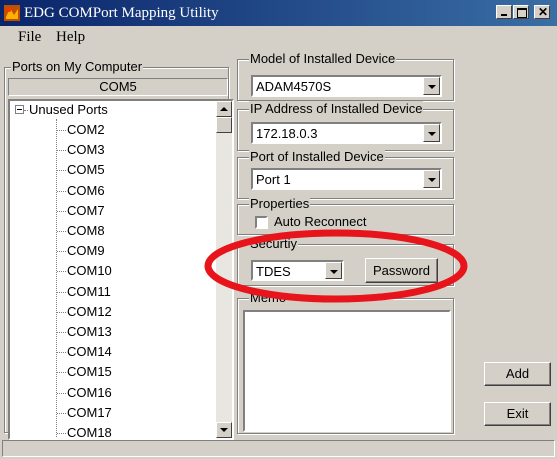  Describe the element at coordinates (336, 109) in the screenshot. I see `ip-group-title: IP Address of Installed Device` at that location.